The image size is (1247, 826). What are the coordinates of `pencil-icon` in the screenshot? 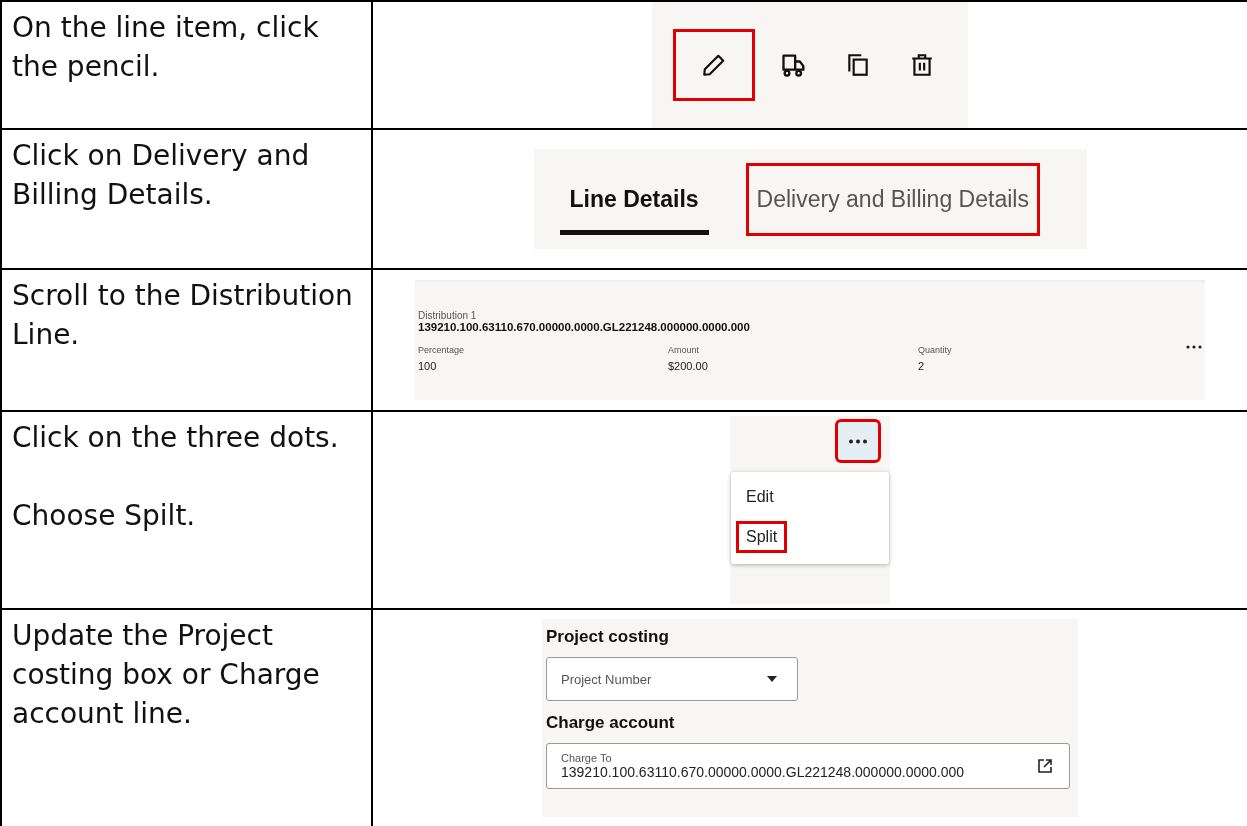 It's located at (714, 65).